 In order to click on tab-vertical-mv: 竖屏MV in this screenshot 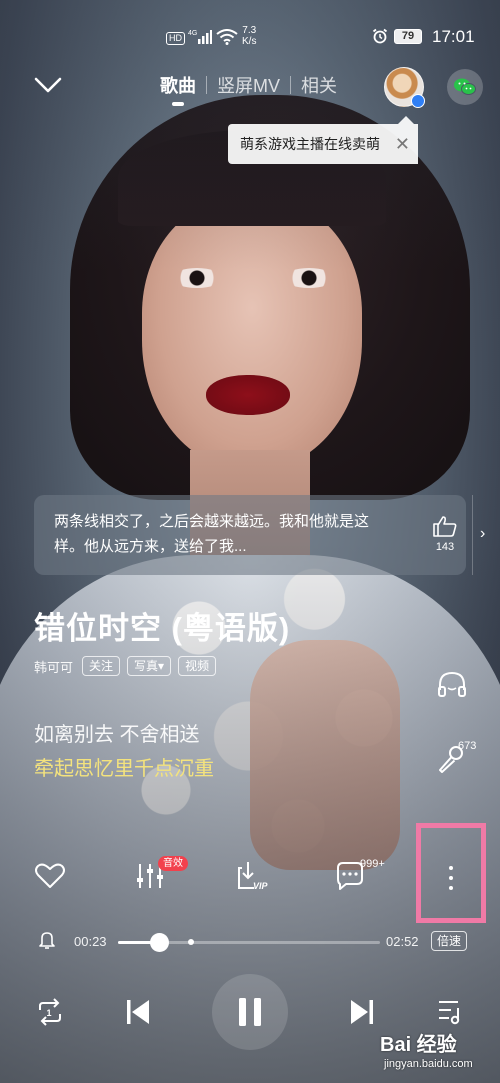, I will do `click(248, 87)`.